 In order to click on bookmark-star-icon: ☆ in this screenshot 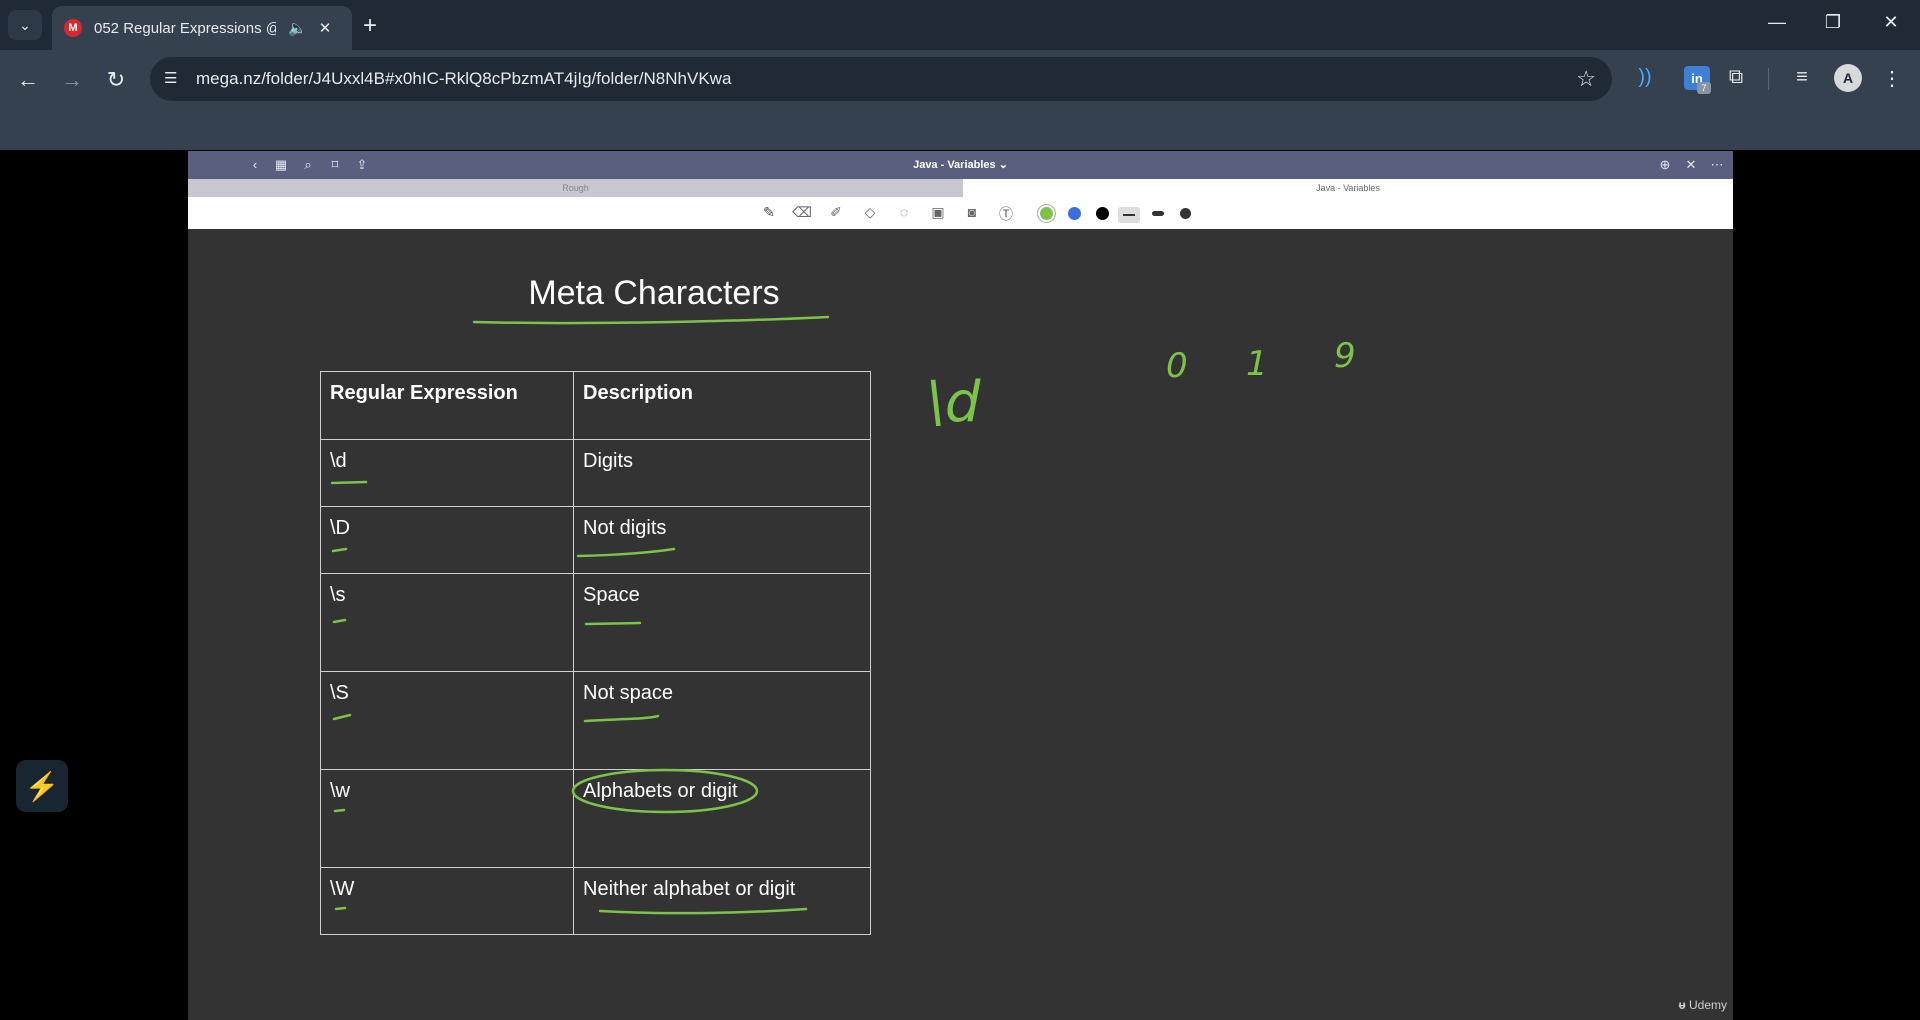, I will do `click(1586, 79)`.